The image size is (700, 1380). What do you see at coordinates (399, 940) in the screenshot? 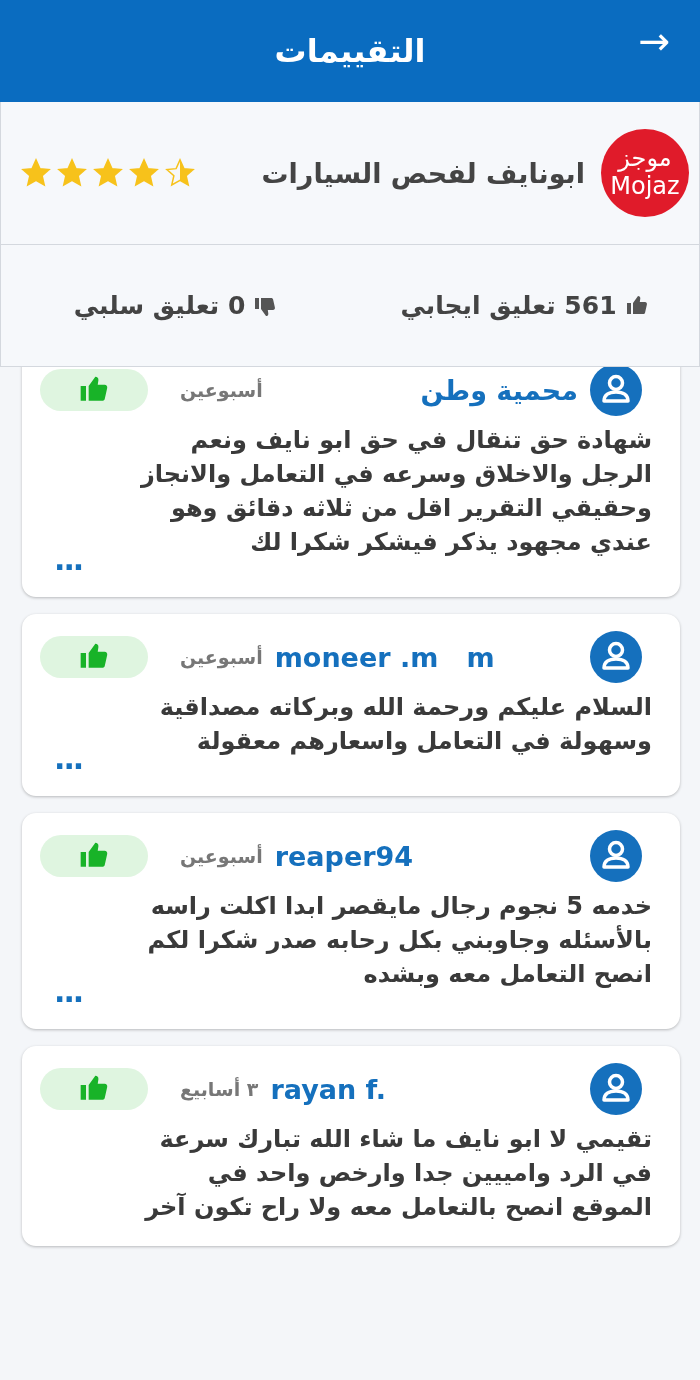
I see `review-text: خدمه 5 نجوم رجال مايقصر ابدا اكلت راسه بالأسئله وجاوبني بكل رحابه صدر شكرا لكم انصح التعامل معه وبشده` at bounding box center [399, 940].